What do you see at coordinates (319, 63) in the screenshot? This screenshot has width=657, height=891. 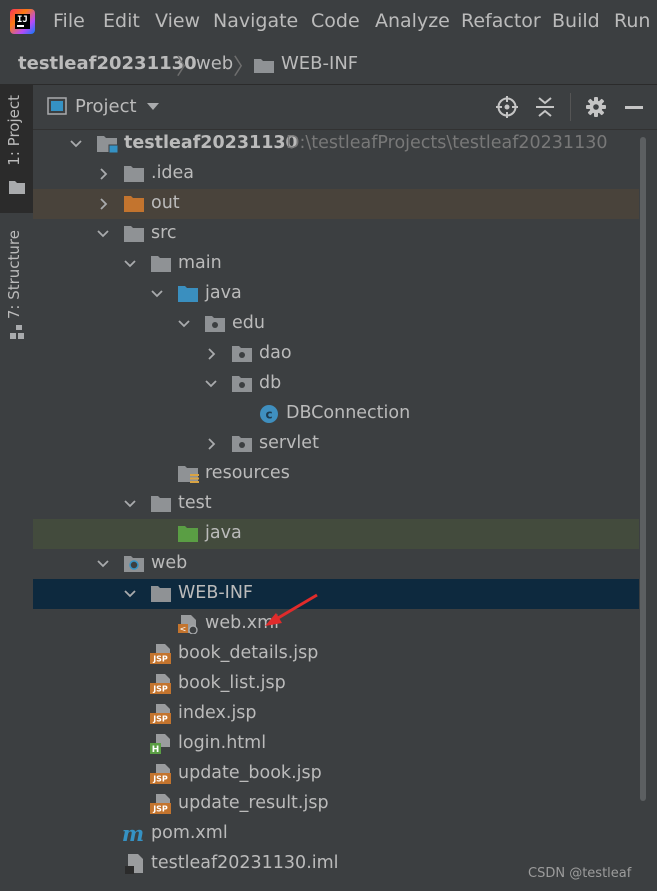 I see `breadcrumb-web-inf: WEB-INF` at bounding box center [319, 63].